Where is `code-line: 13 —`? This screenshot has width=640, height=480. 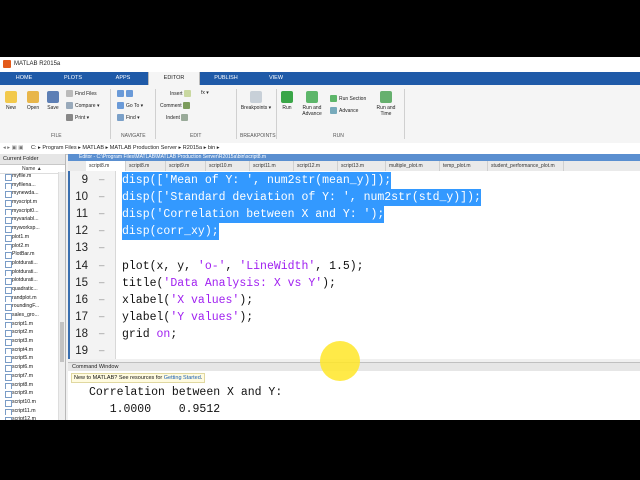
code-line: 13 — is located at coordinates (355, 248).